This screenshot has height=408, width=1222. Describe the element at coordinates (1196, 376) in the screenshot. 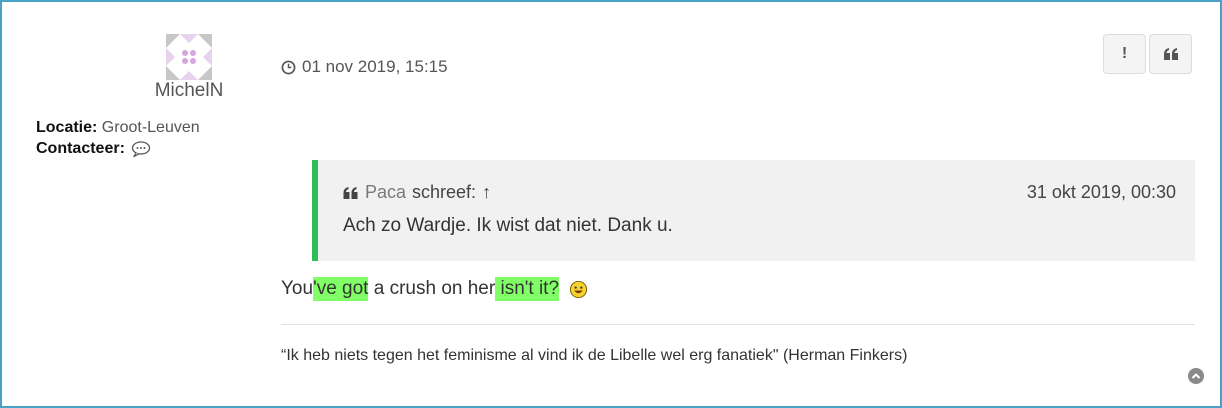

I see `back-to-top-icon` at that location.